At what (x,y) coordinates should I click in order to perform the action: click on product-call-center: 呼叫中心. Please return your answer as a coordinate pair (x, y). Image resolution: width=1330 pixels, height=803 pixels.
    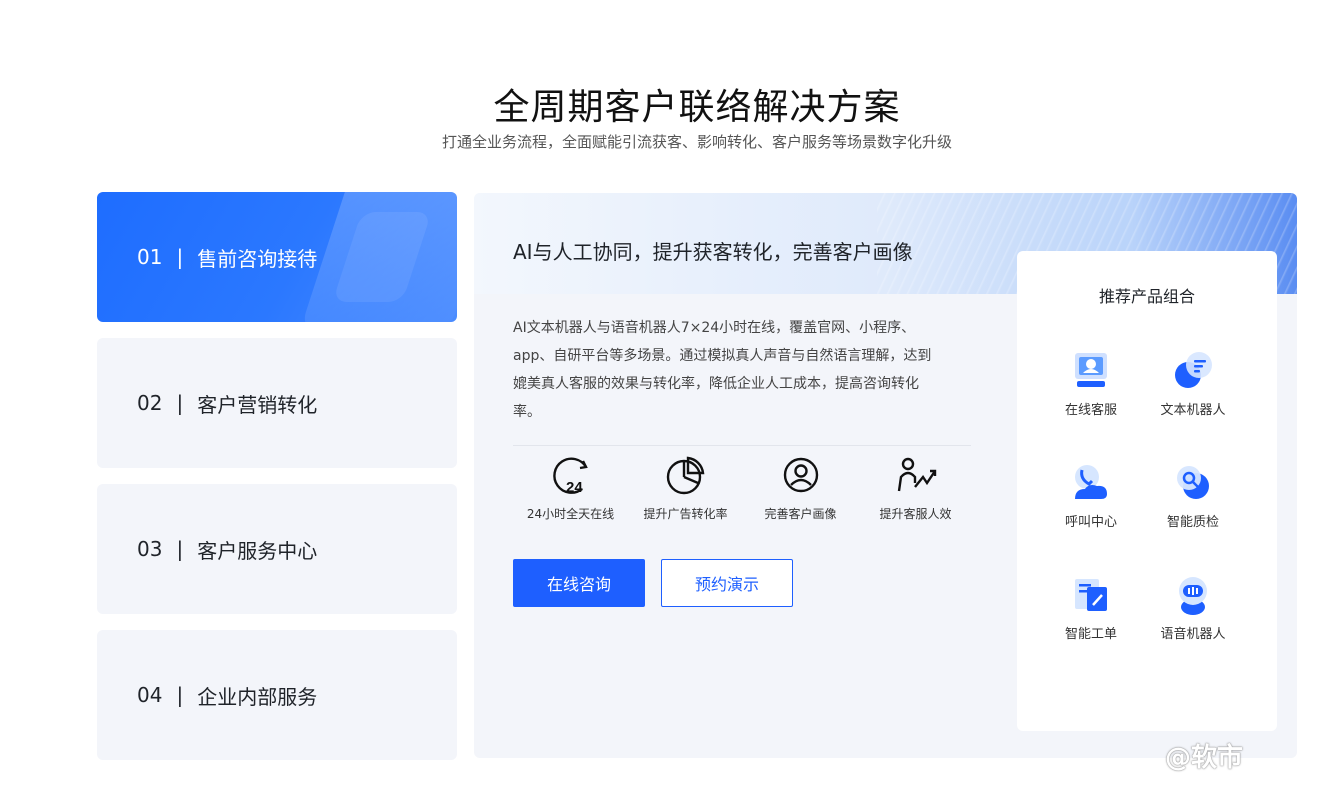
    Looking at the image, I should click on (1091, 494).